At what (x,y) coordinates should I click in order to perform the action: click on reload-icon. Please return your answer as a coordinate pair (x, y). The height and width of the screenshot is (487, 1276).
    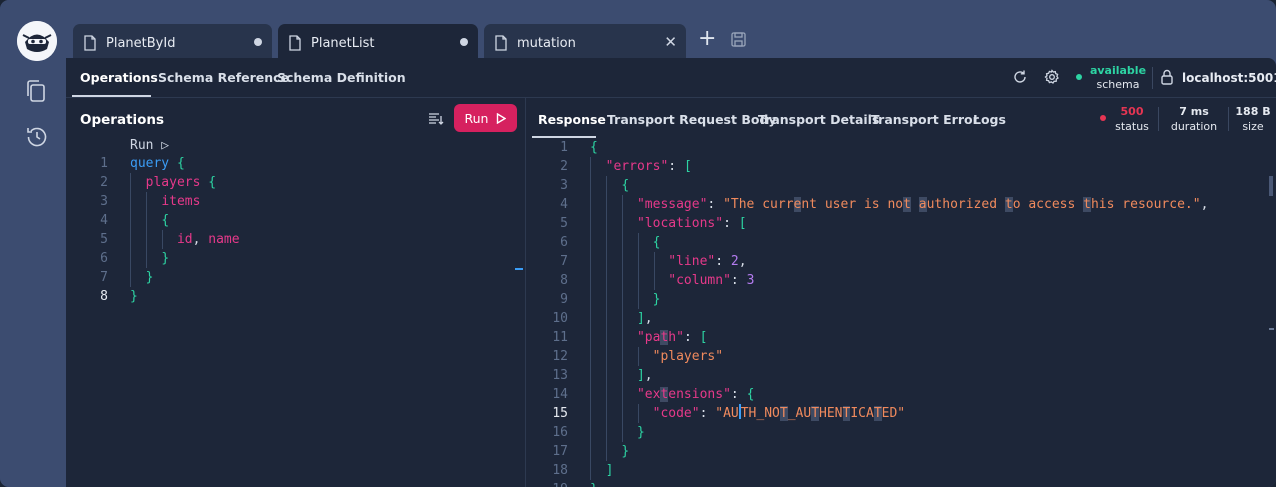
    Looking at the image, I should click on (1020, 77).